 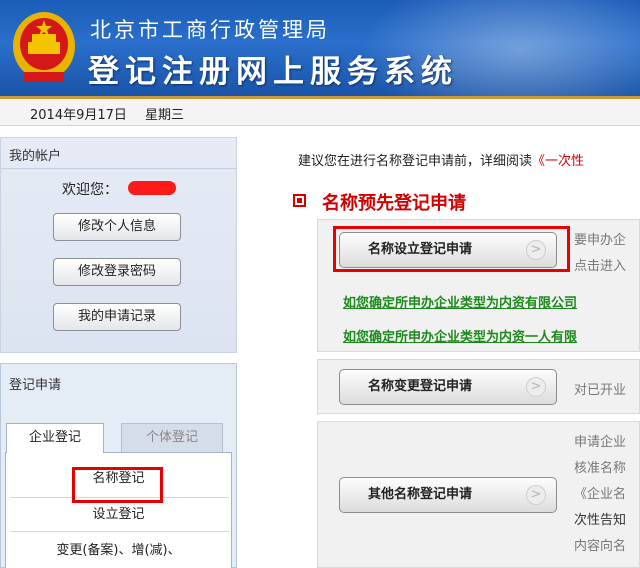 What do you see at coordinates (165, 115) in the screenshot?
I see `current-weekday: 星期三` at bounding box center [165, 115].